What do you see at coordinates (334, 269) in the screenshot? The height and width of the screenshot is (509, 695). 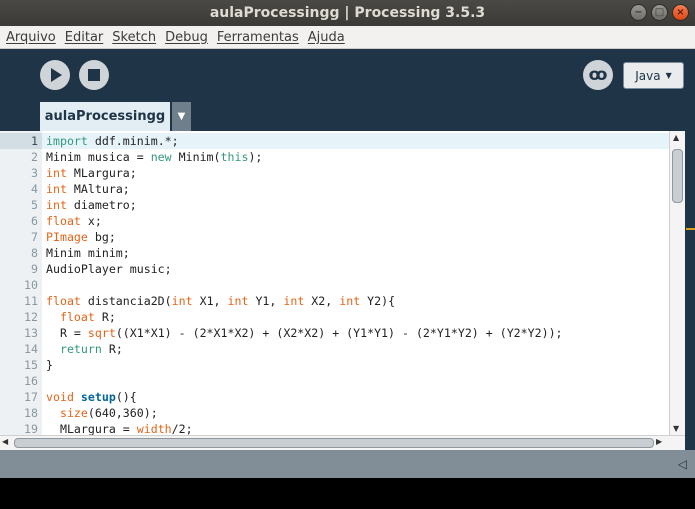 I see `code-line: 9 AudioPlayer music;` at bounding box center [334, 269].